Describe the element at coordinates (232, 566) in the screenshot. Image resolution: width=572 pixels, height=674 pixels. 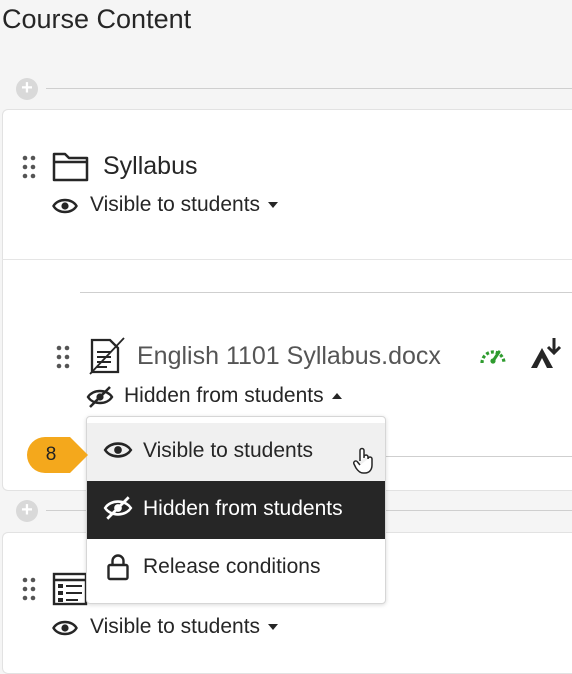
I see `menu-item-label: Release conditions` at that location.